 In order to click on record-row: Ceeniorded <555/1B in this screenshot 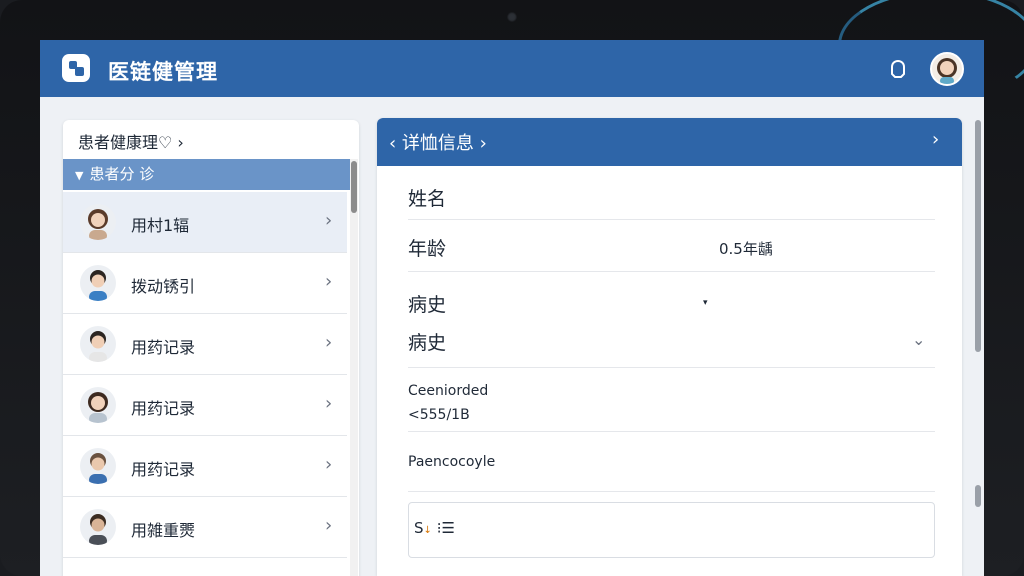, I will do `click(671, 400)`.